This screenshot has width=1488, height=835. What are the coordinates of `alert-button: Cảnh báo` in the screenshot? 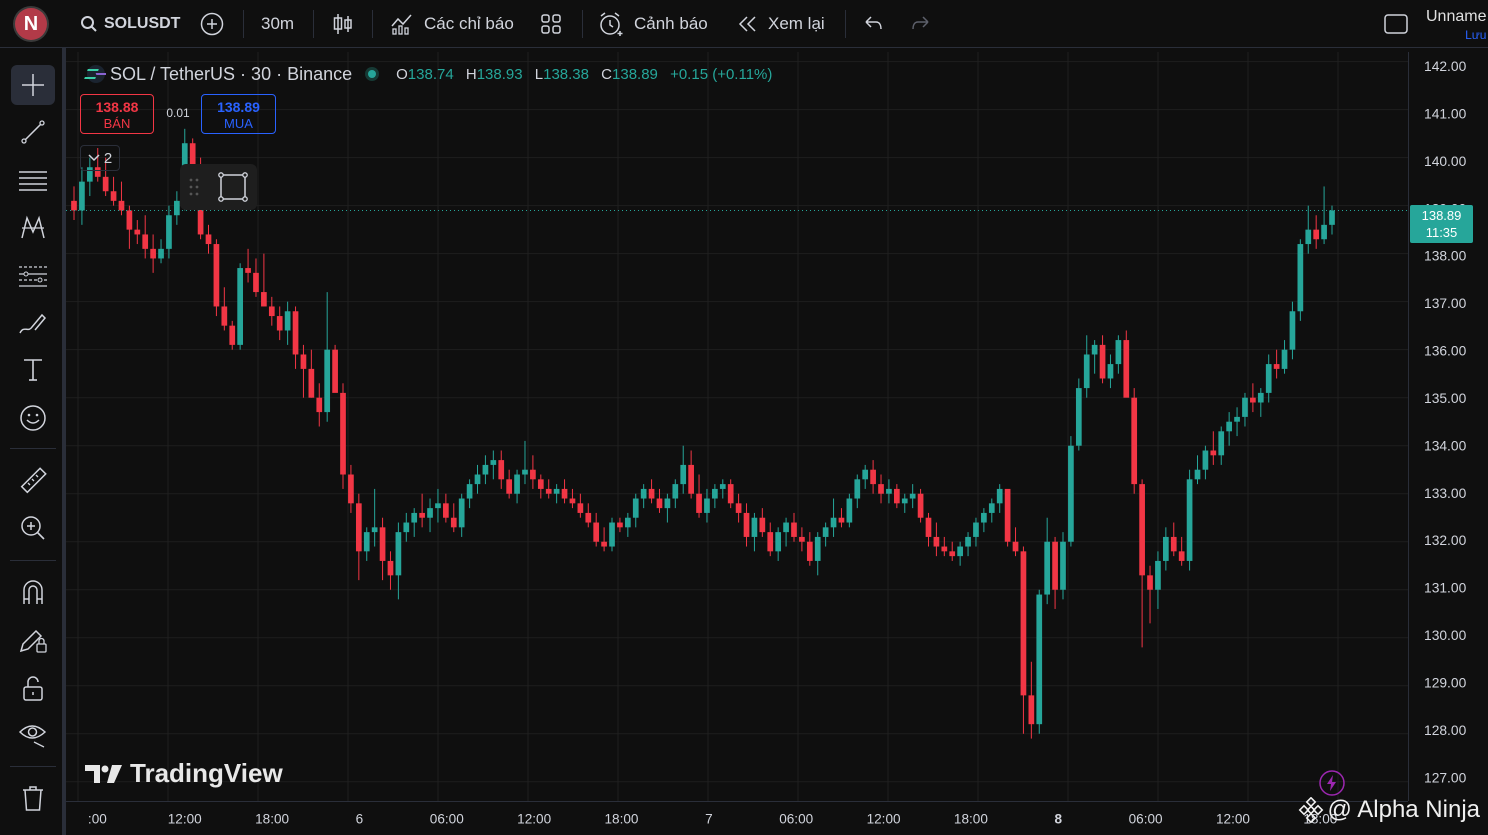 It's located at (653, 24).